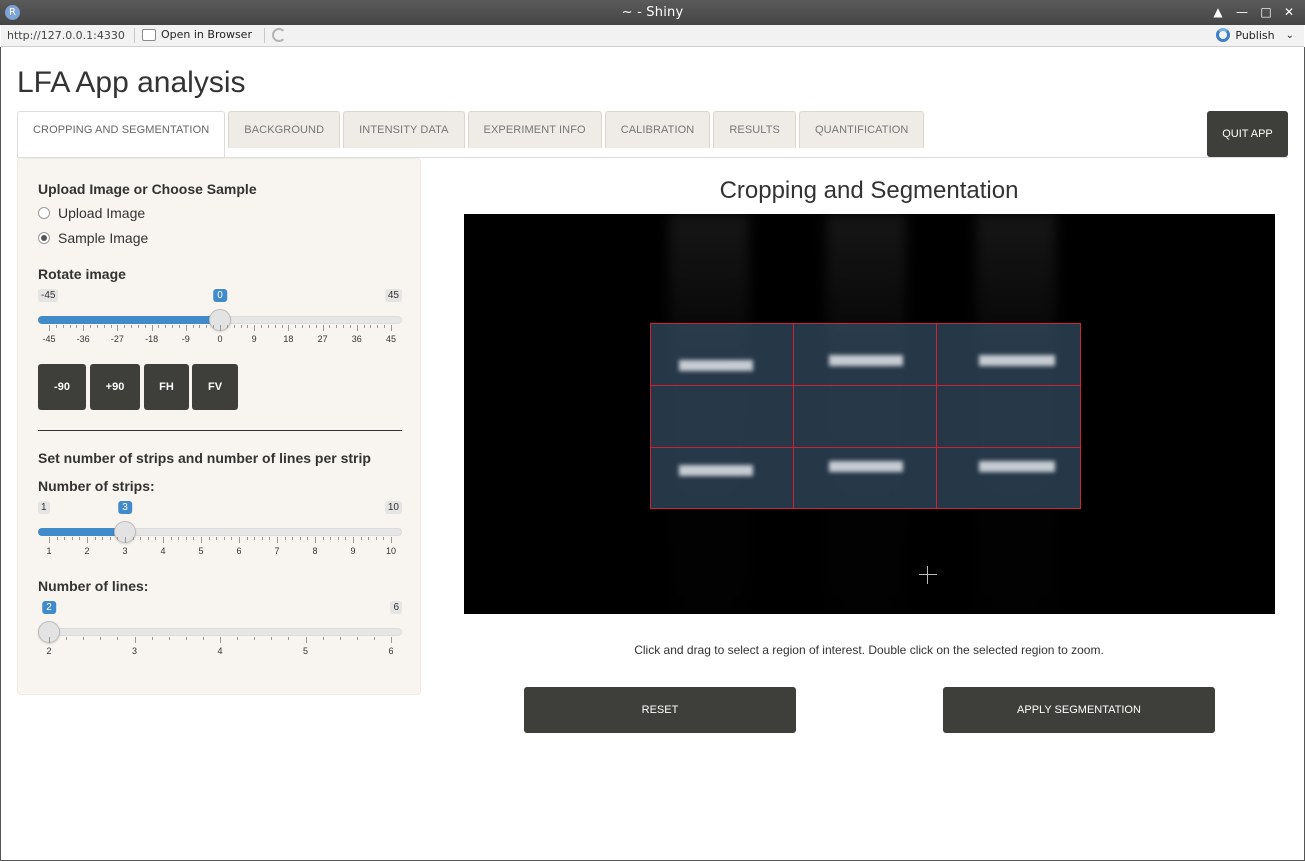  Describe the element at coordinates (220, 651) in the screenshot. I see `slider-tick-label: 4` at that location.